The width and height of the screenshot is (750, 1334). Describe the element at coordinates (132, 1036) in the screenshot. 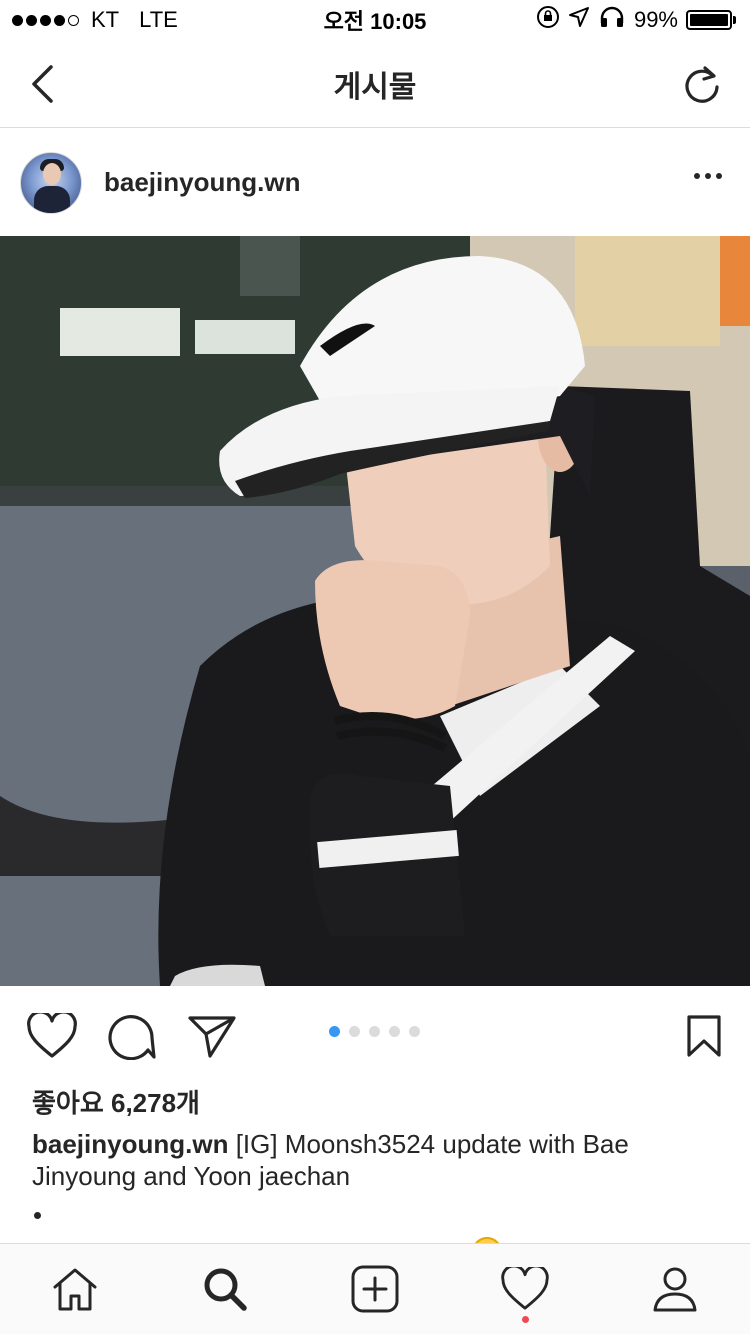

I see `comment-icon` at that location.